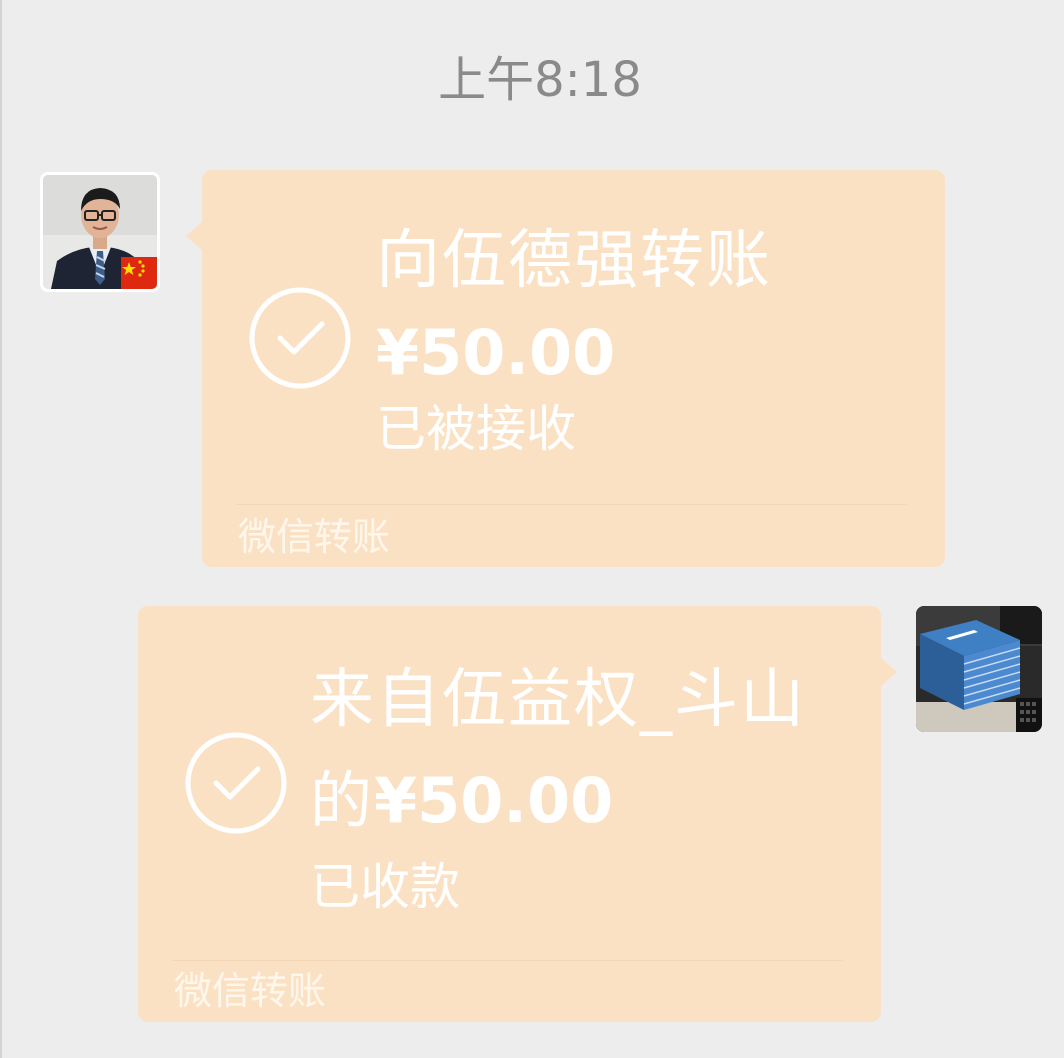 This screenshot has width=1064, height=1058. I want to click on transfer-amount-line: 的¥50.00, so click(461, 801).